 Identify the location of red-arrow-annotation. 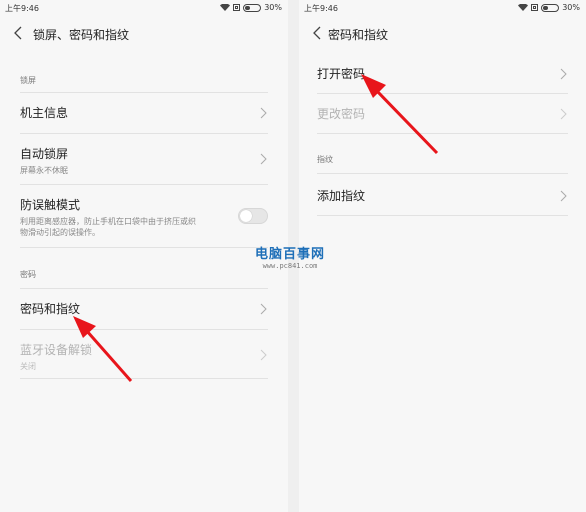
(400, 114).